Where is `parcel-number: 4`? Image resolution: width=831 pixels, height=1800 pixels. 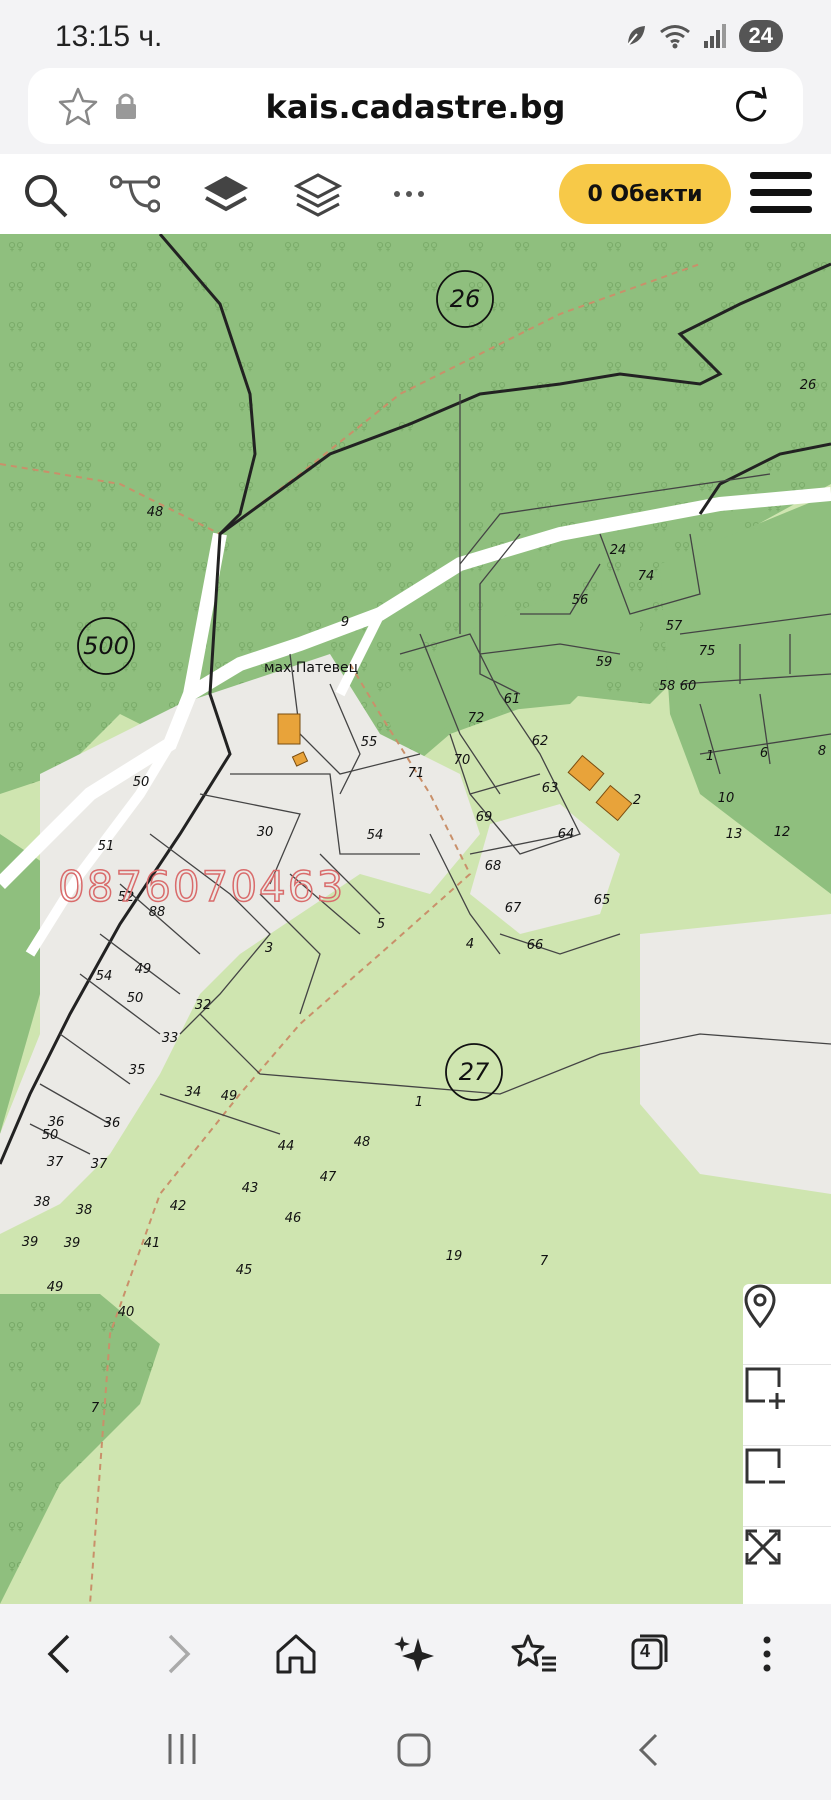
parcel-number: 4 is located at coordinates (470, 944).